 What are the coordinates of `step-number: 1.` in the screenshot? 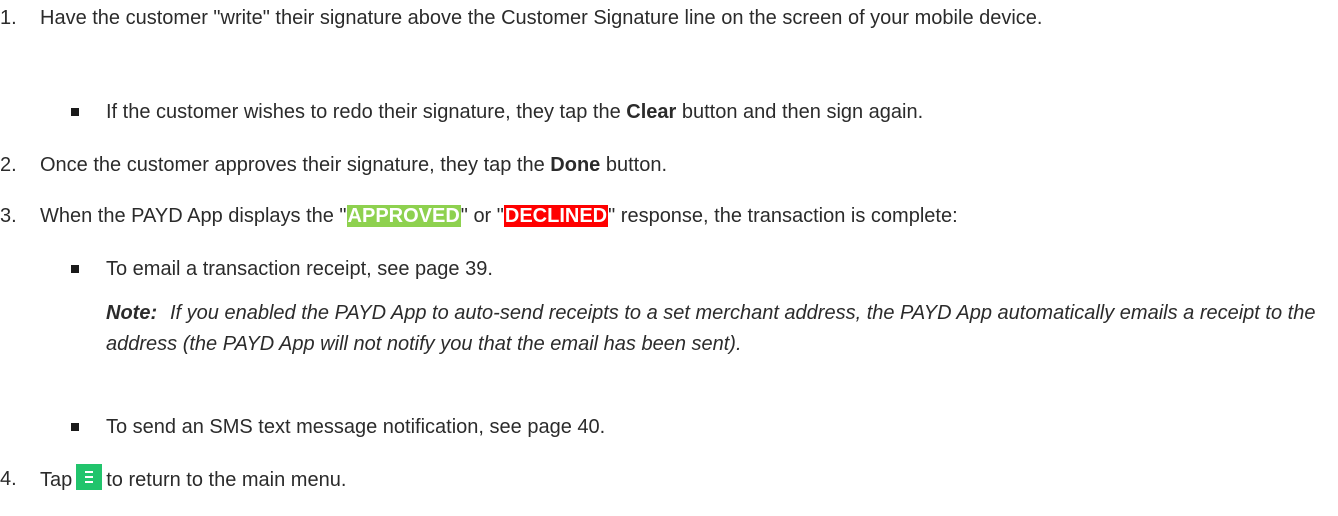 It's located at (8, 18).